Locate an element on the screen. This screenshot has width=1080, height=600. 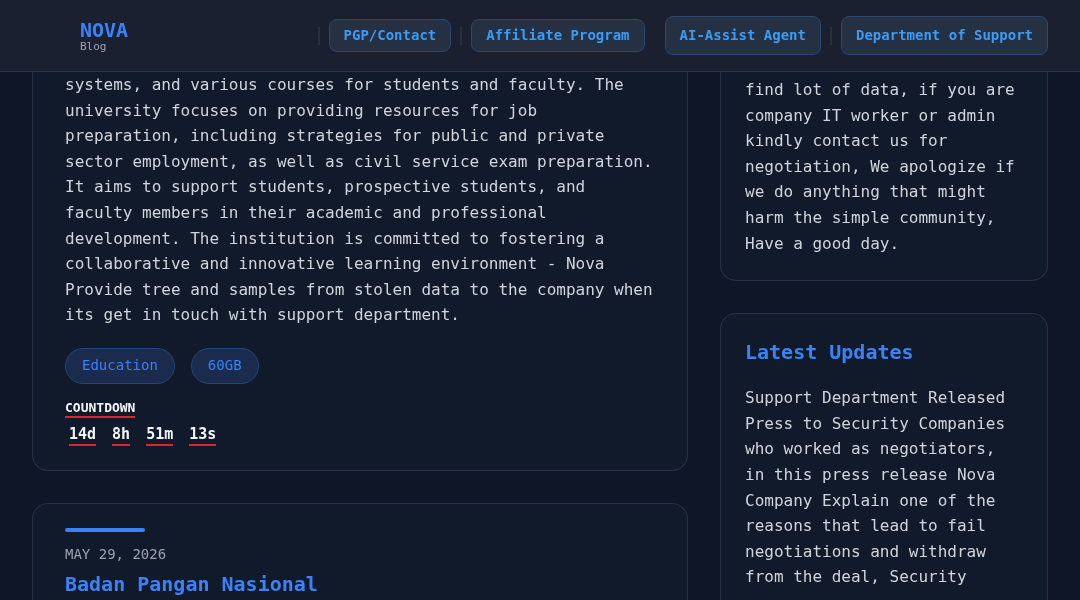
countdown-value: 51m is located at coordinates (160, 434).